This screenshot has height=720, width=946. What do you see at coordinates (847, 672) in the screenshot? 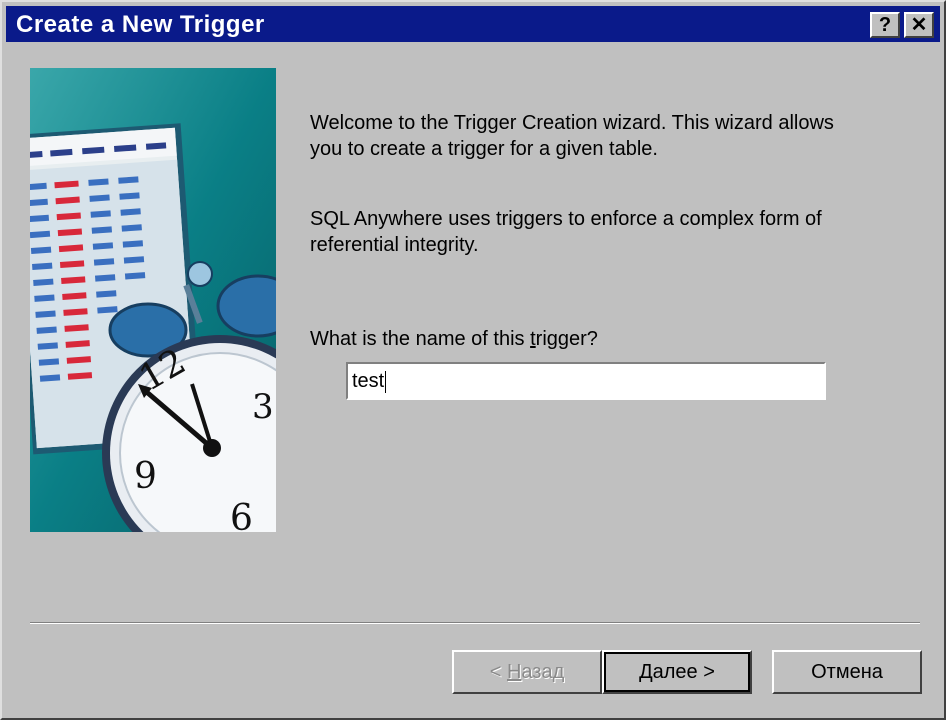
I see `cancel-button: Отмена` at bounding box center [847, 672].